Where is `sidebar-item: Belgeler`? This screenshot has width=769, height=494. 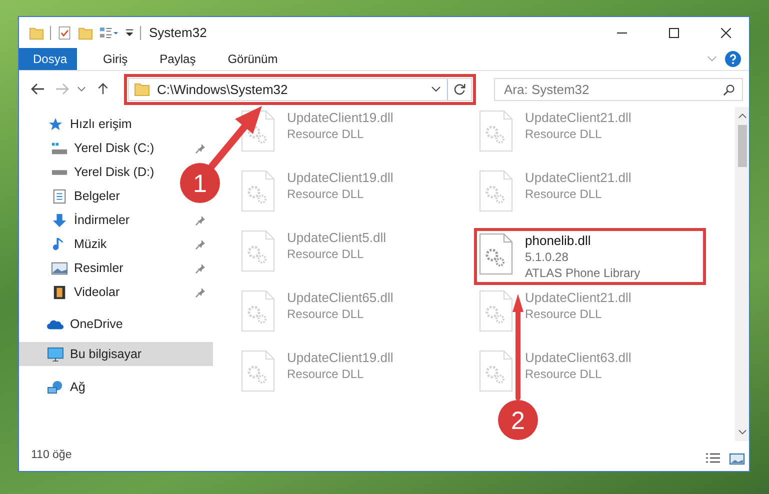
sidebar-item: Belgeler is located at coordinates (71, 196).